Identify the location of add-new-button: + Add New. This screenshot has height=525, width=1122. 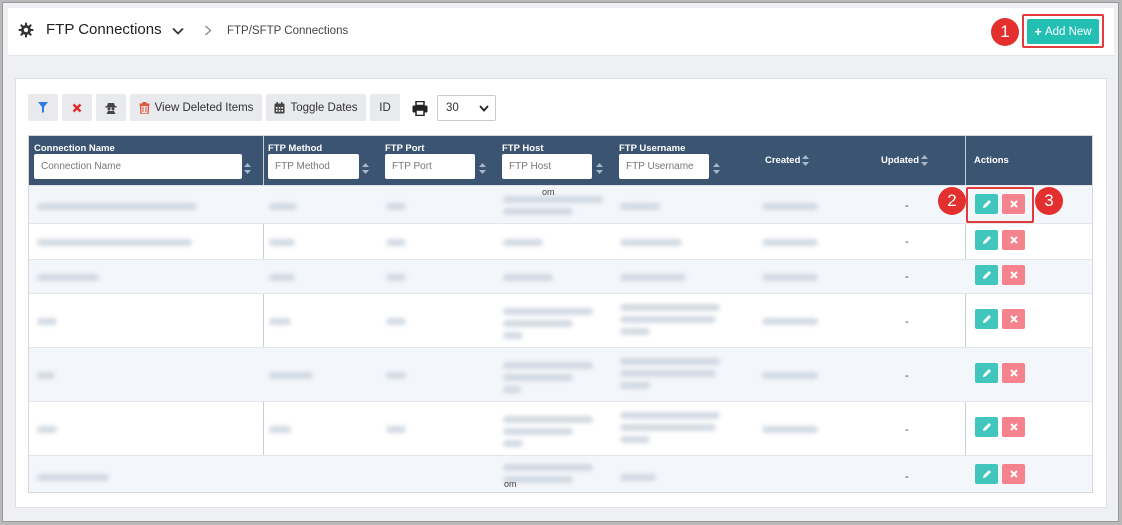
(1063, 31).